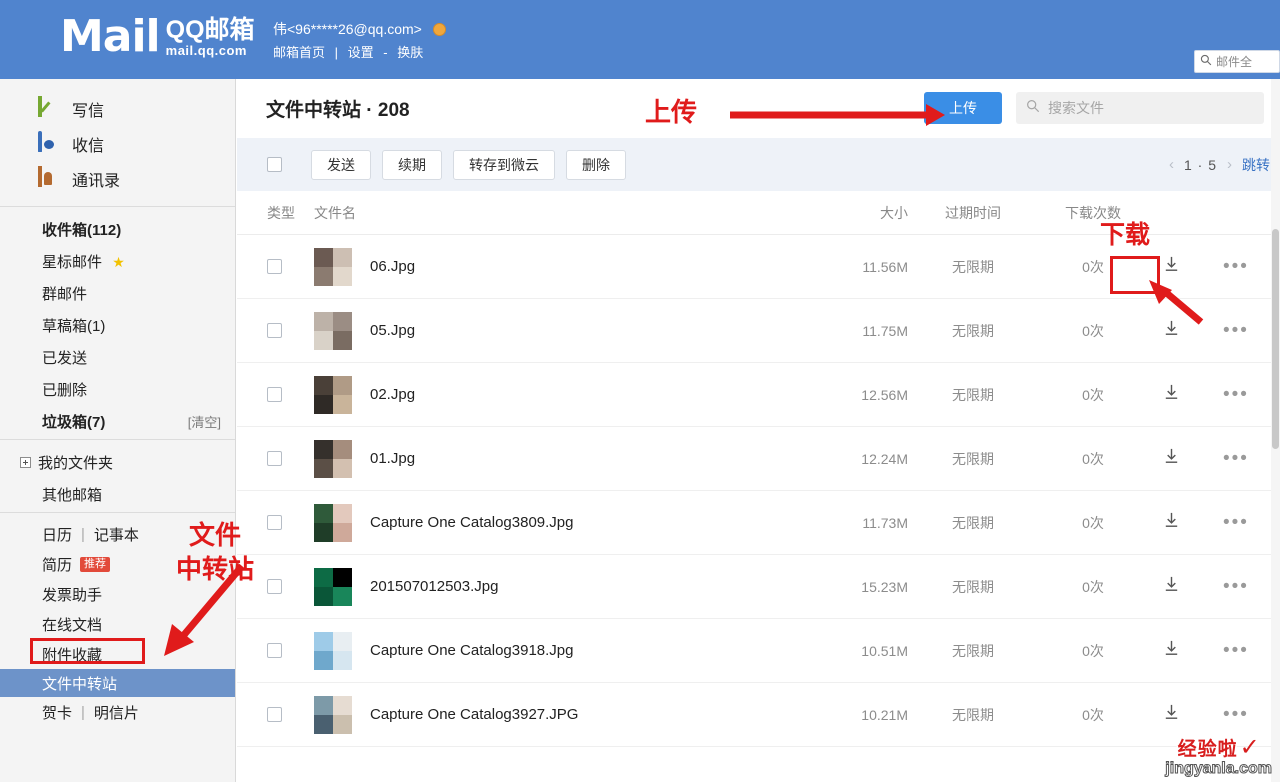 This screenshot has height=782, width=1280. What do you see at coordinates (117, 357) in the screenshot?
I see `sidebar-folder-sent: 已发送` at bounding box center [117, 357].